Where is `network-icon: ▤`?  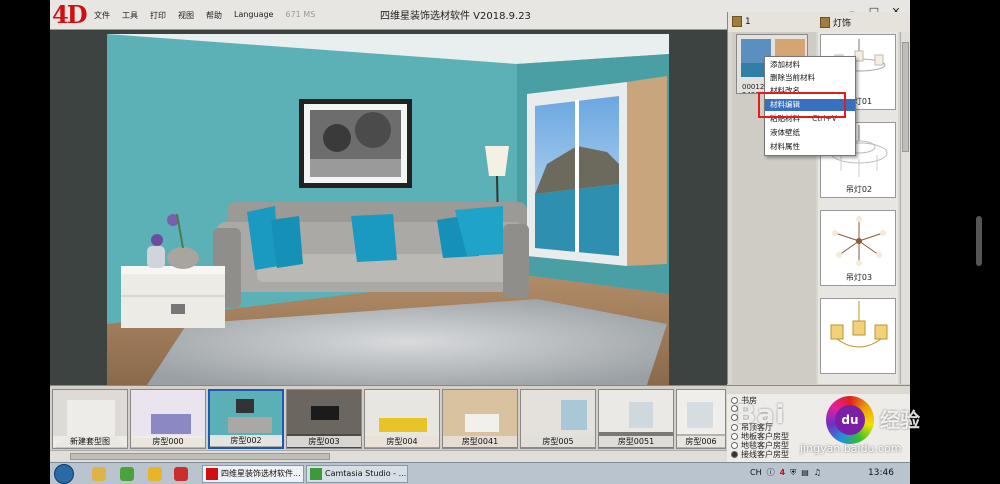 network-icon: ▤ is located at coordinates (805, 472).